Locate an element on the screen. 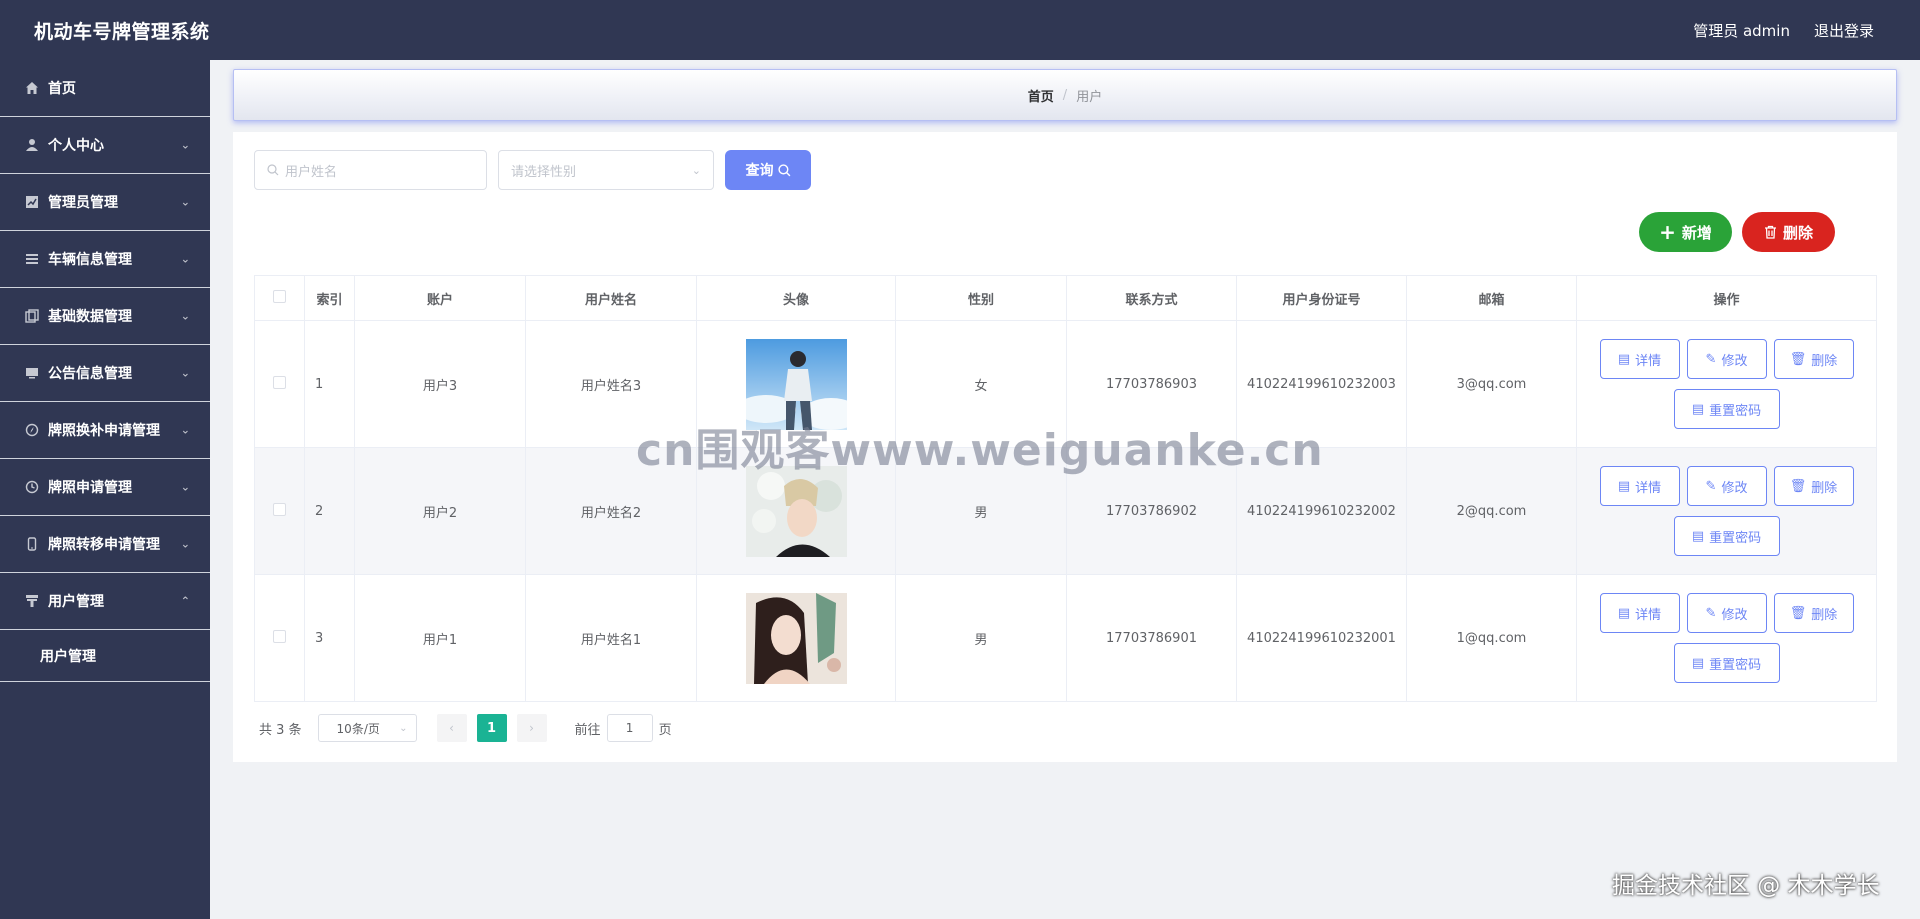 Image resolution: width=1920 pixels, height=919 pixels. search-icon is located at coordinates (273, 170).